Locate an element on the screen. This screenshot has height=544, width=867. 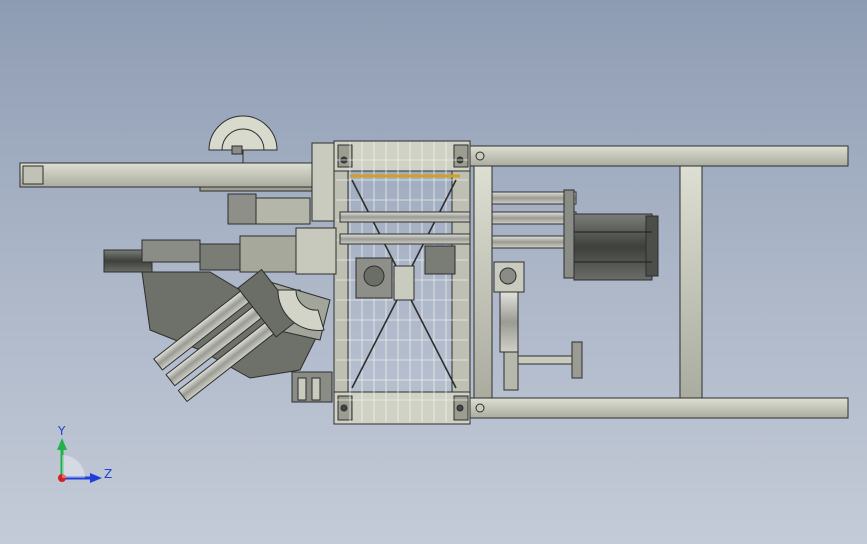
vertical-column-handwheel is located at coordinates (538, 326).